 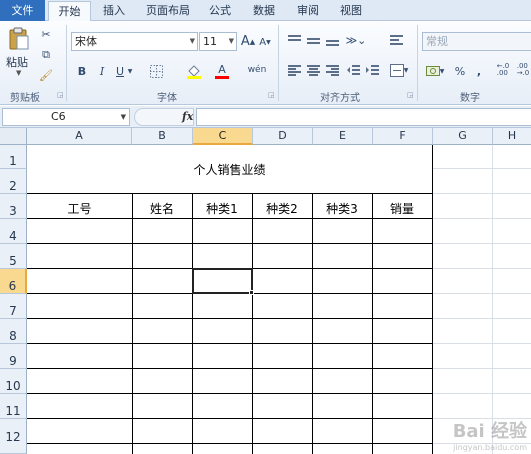 I want to click on wrap-text-icon, so click(x=396, y=40).